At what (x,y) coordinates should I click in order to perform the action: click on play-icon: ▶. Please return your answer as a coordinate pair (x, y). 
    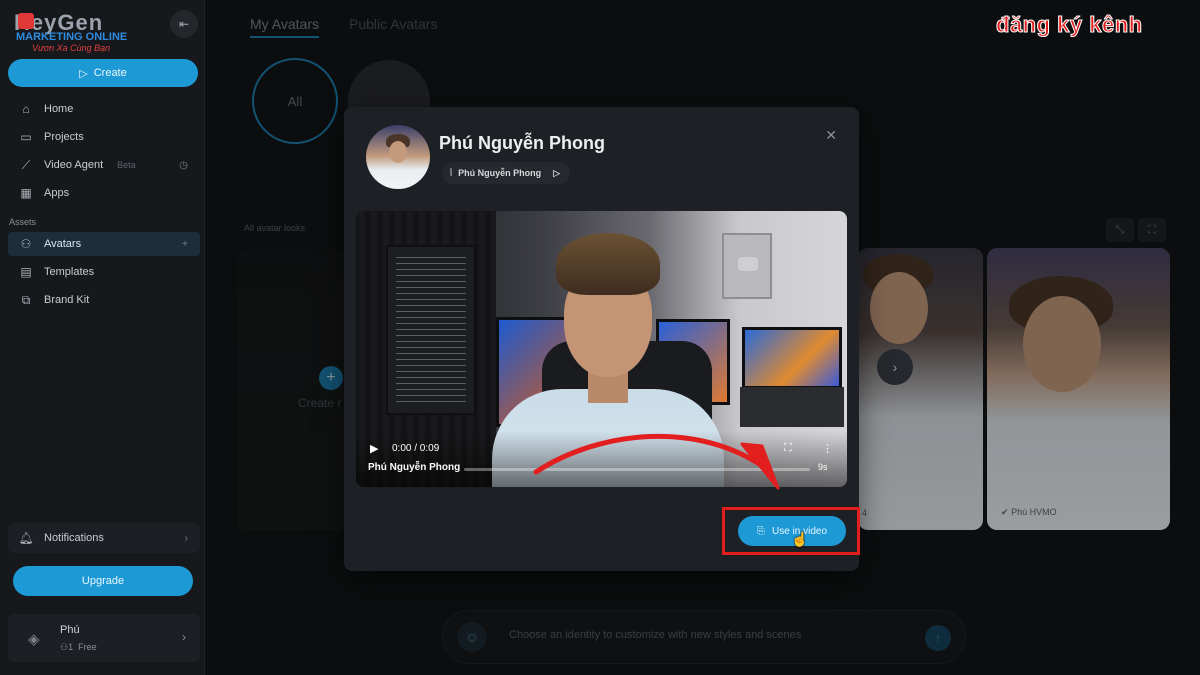
    Looking at the image, I should click on (374, 448).